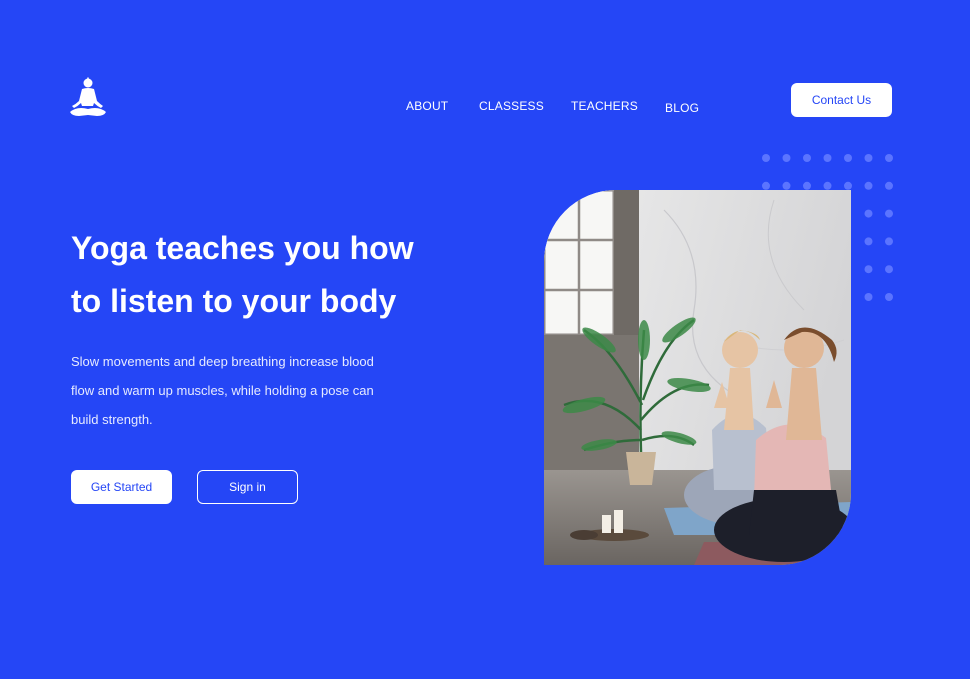 The width and height of the screenshot is (970, 679). Describe the element at coordinates (427, 106) in the screenshot. I see `nav-link-about: ABOUT` at that location.